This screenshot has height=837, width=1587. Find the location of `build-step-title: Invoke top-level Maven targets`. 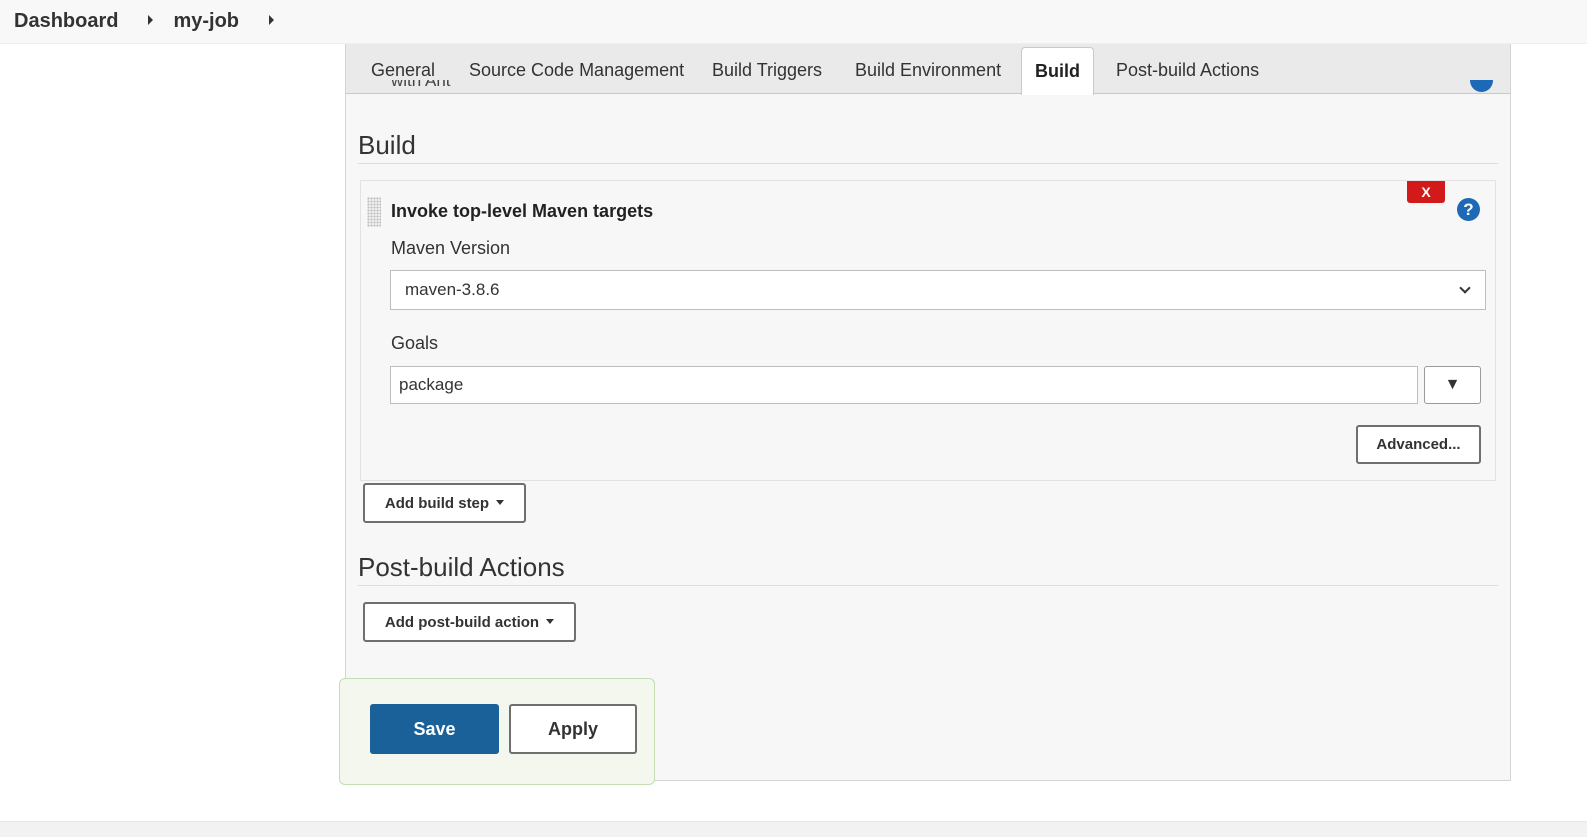

build-step-title: Invoke top-level Maven targets is located at coordinates (522, 211).